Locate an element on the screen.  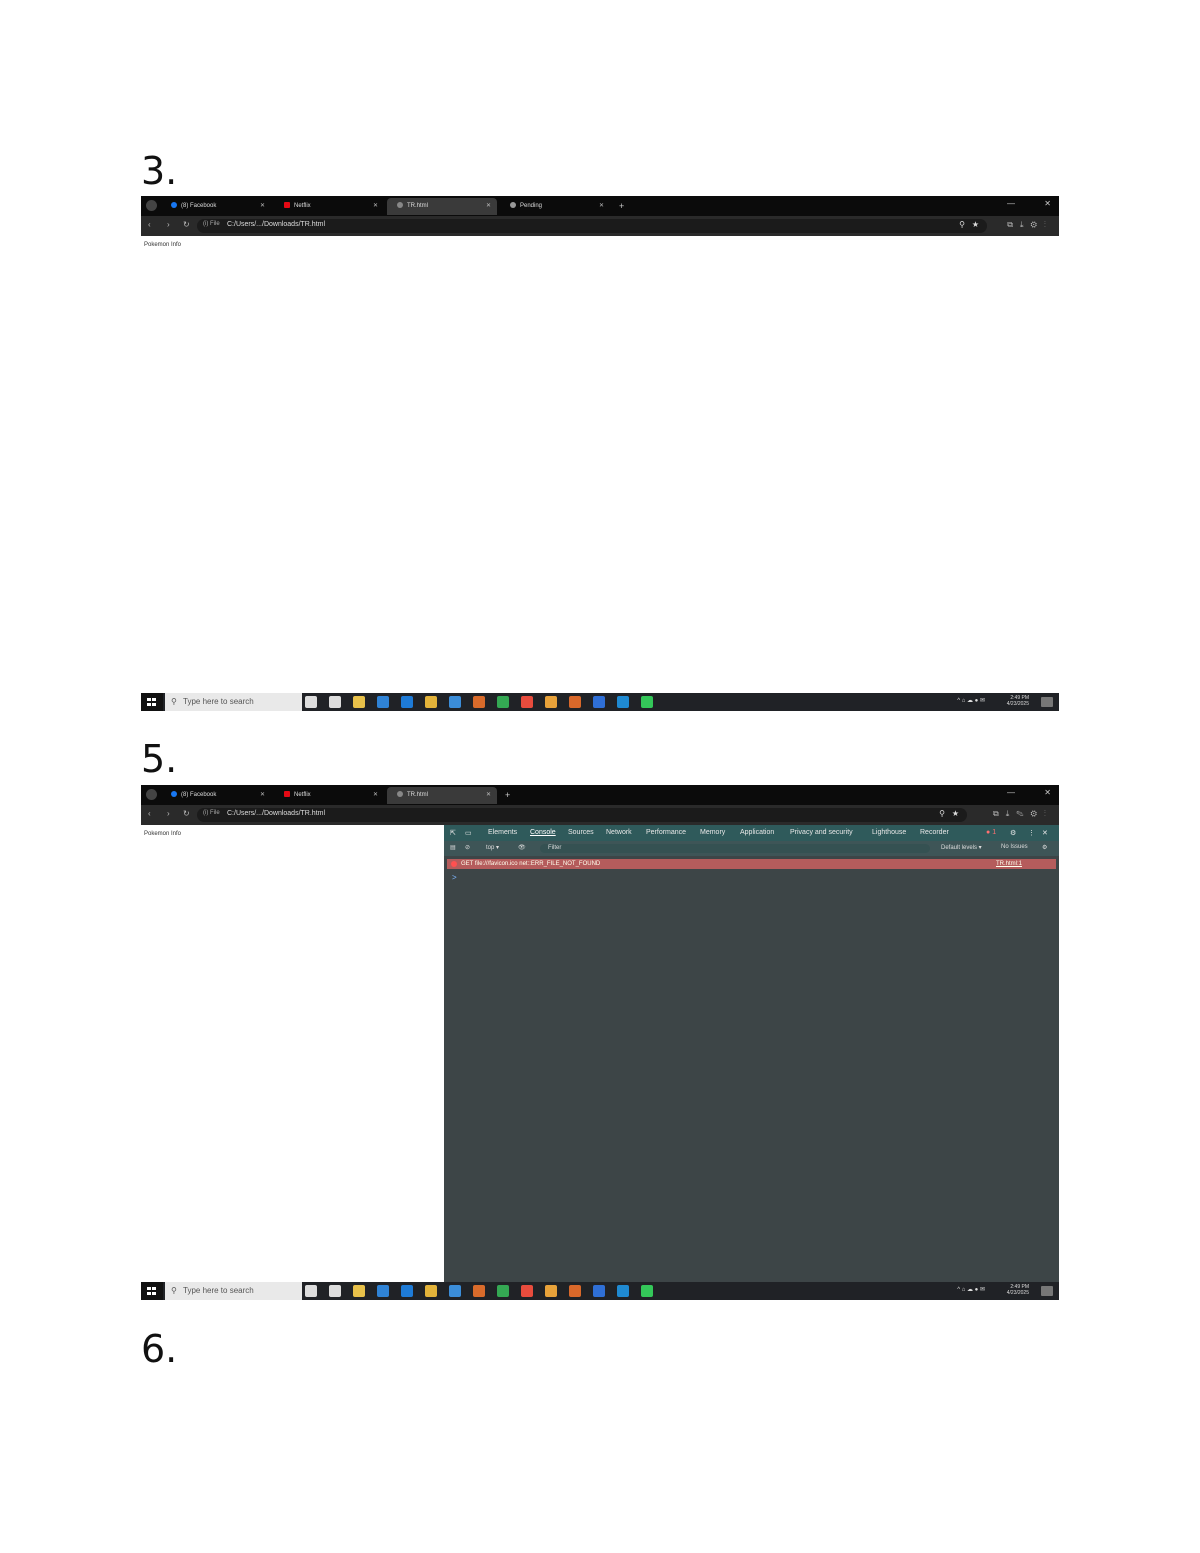
tab-pending: Pending ✕ is located at coordinates (555, 206).